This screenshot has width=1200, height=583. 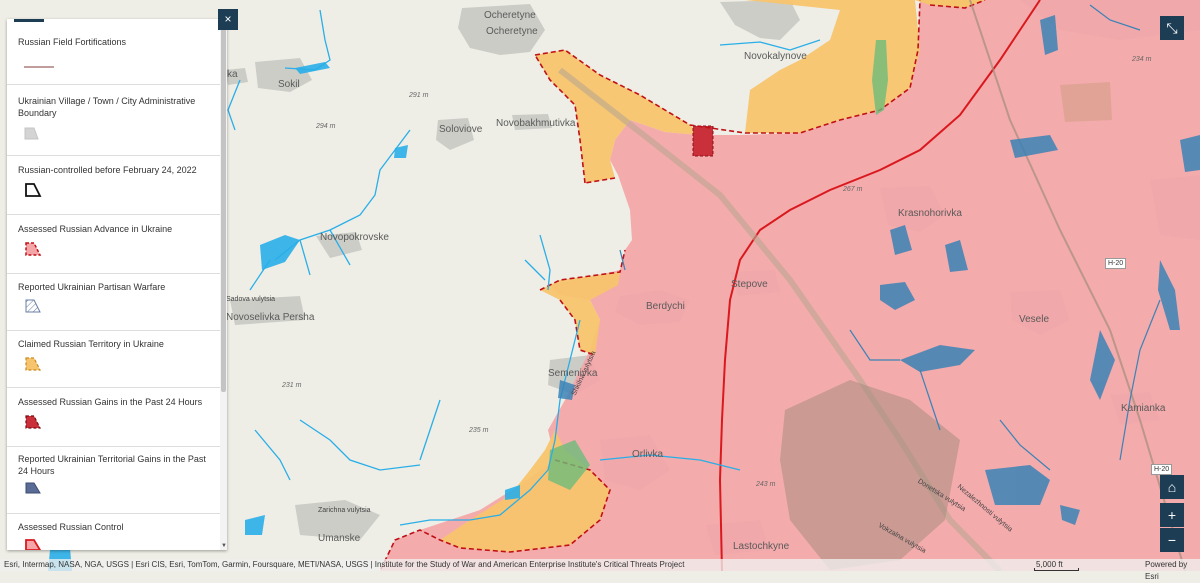 I want to click on advance-dashed-icon, so click(x=33, y=249).